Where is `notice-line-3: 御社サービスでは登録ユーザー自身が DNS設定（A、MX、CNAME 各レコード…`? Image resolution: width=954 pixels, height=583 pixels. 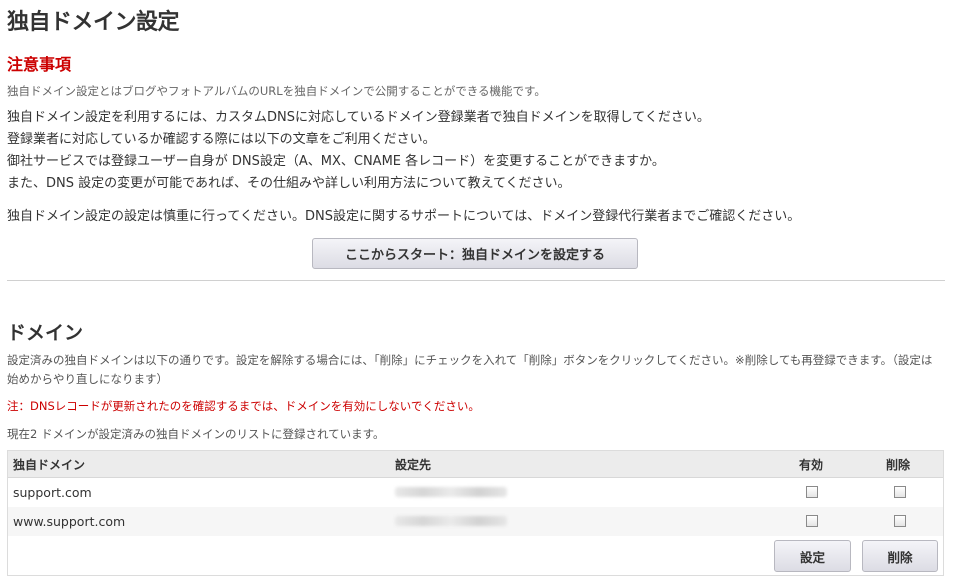 notice-line-3: 御社サービスでは登録ユーザー自身が DNS設定（A、MX、CNAME 各レコード… is located at coordinates (336, 161).